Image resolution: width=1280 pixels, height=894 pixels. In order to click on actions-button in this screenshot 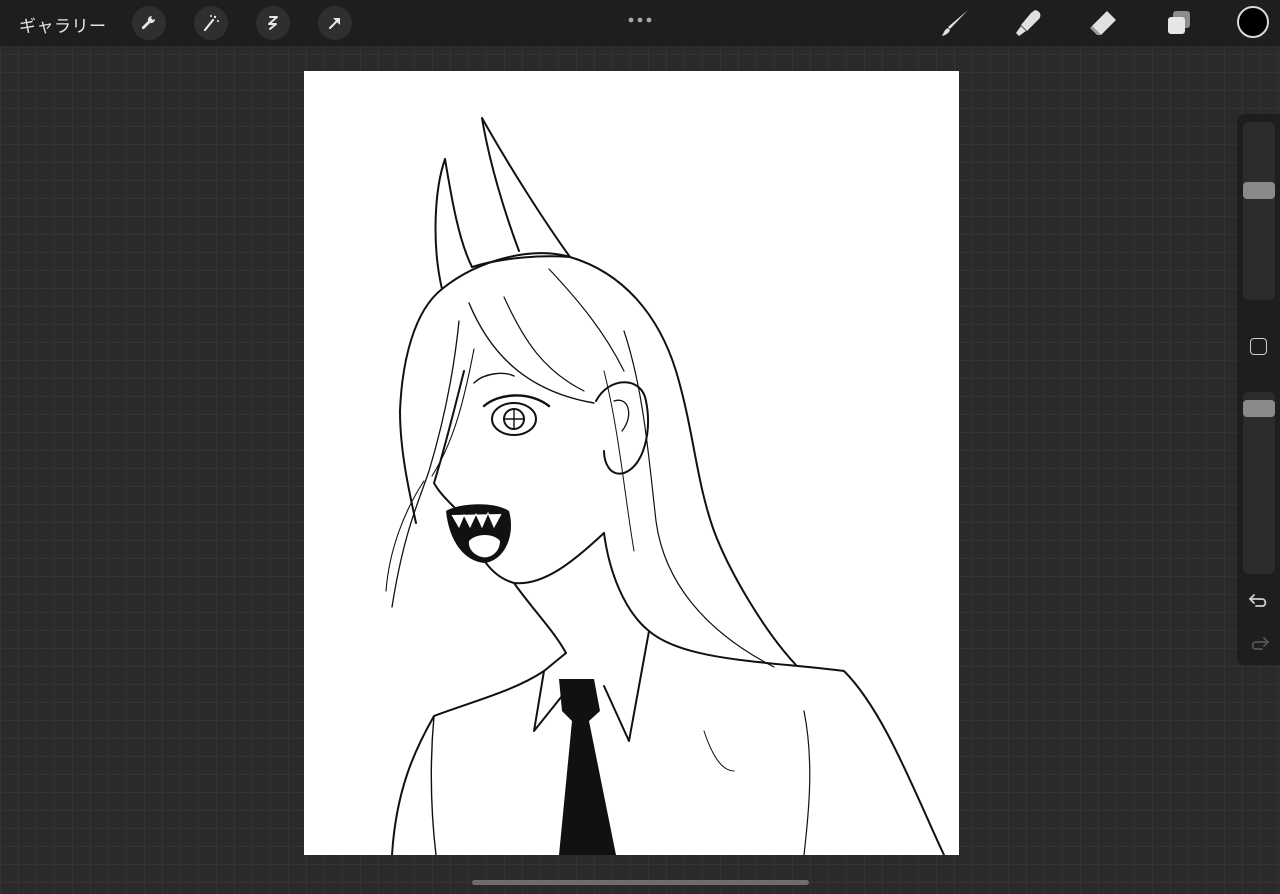, I will do `click(149, 23)`.